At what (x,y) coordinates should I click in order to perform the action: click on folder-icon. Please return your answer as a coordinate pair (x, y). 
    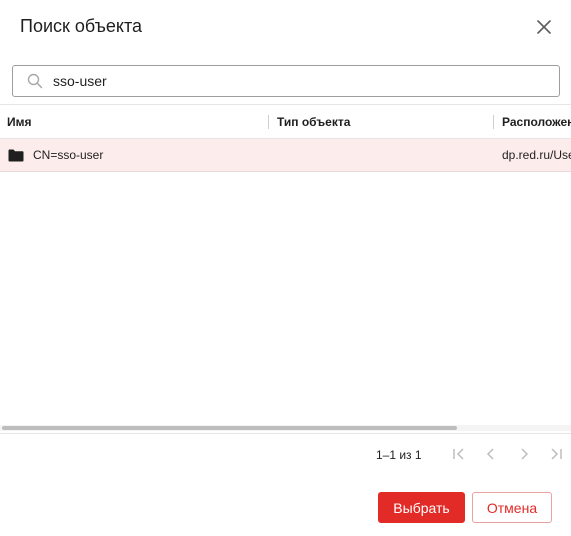
    Looking at the image, I should click on (16, 156).